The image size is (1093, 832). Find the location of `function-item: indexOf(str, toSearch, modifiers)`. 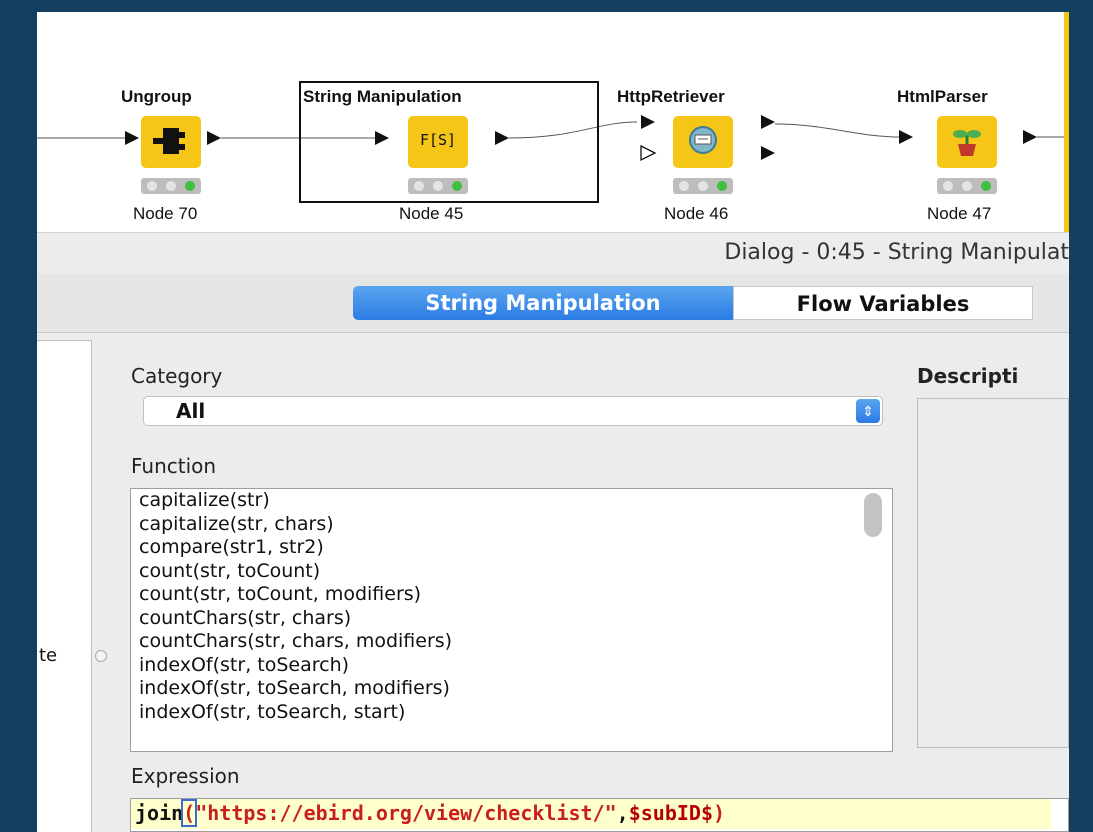

function-item: indexOf(str, toSearch, modifiers) is located at coordinates (511, 689).